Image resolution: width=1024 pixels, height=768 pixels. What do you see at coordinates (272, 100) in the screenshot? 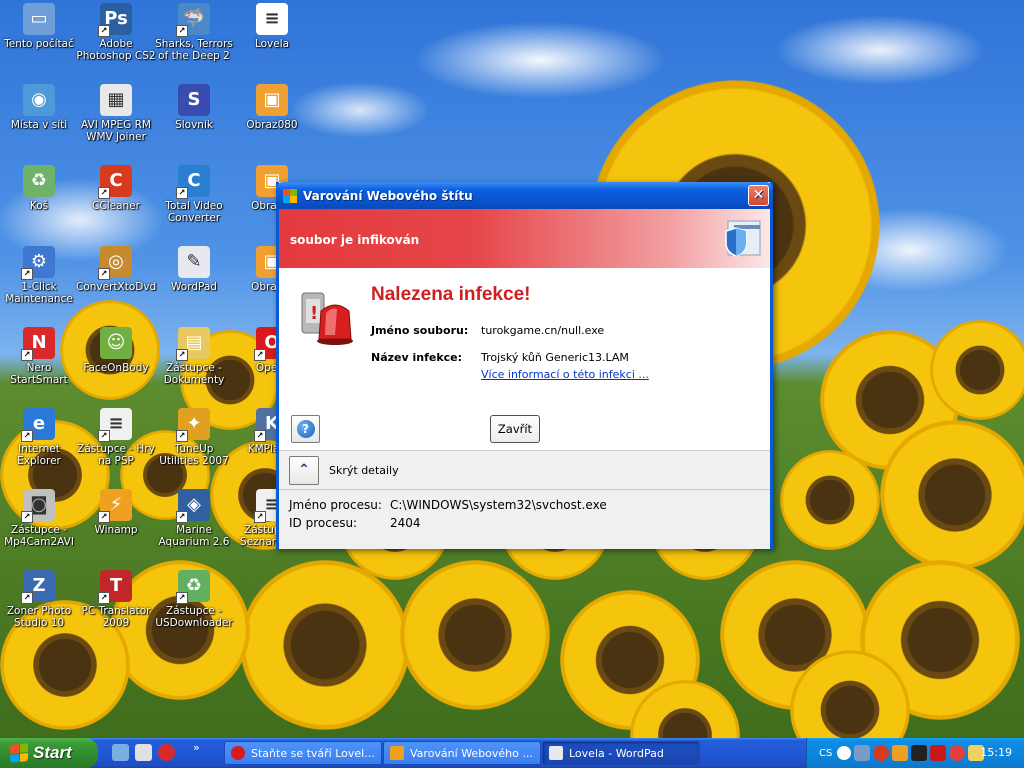
I see `image-file-icon: ▣` at bounding box center [272, 100].